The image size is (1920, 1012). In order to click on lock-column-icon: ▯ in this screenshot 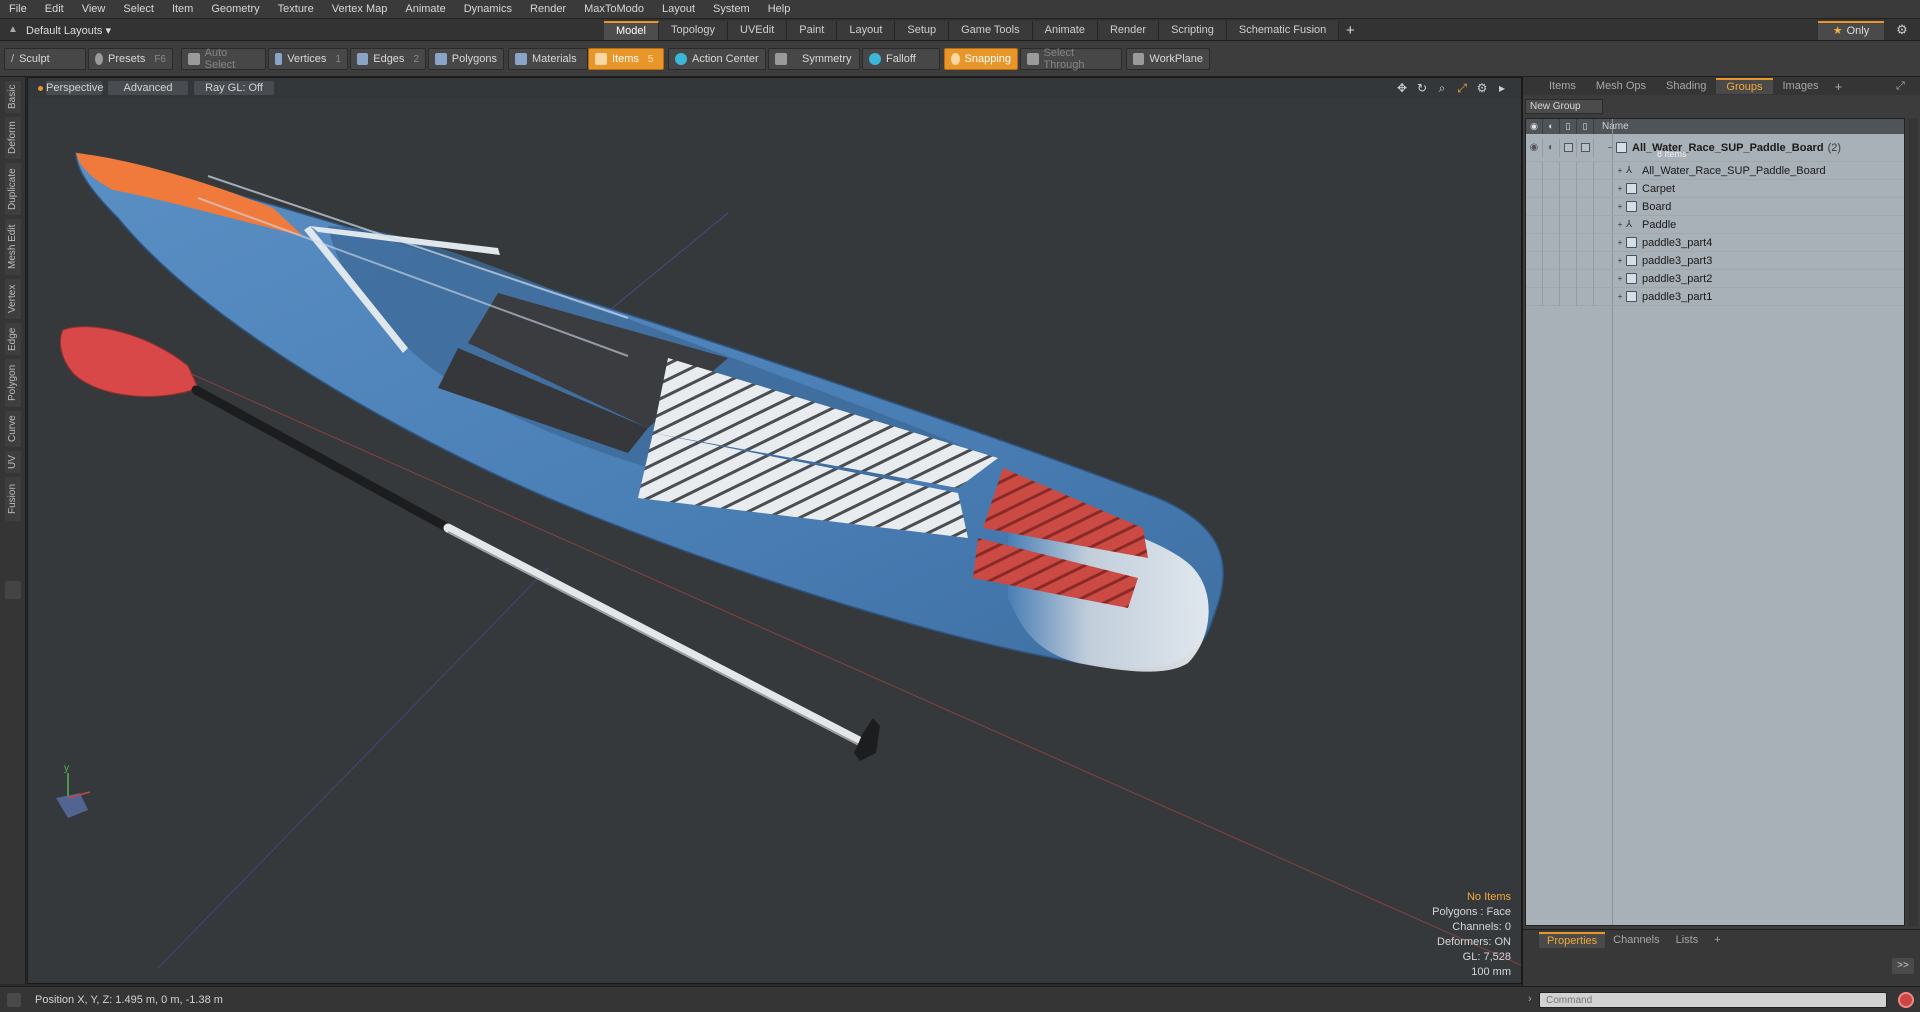, I will do `click(1568, 126)`.